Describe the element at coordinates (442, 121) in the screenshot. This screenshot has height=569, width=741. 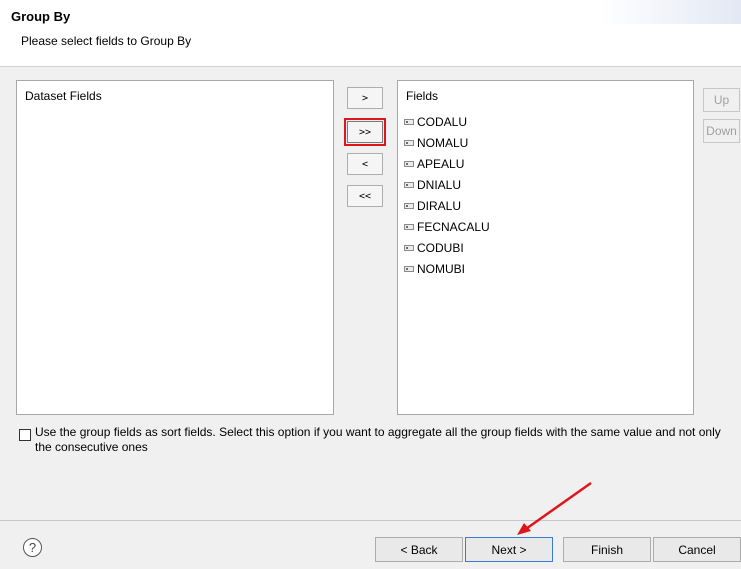
I see `field-label: CODALU` at that location.